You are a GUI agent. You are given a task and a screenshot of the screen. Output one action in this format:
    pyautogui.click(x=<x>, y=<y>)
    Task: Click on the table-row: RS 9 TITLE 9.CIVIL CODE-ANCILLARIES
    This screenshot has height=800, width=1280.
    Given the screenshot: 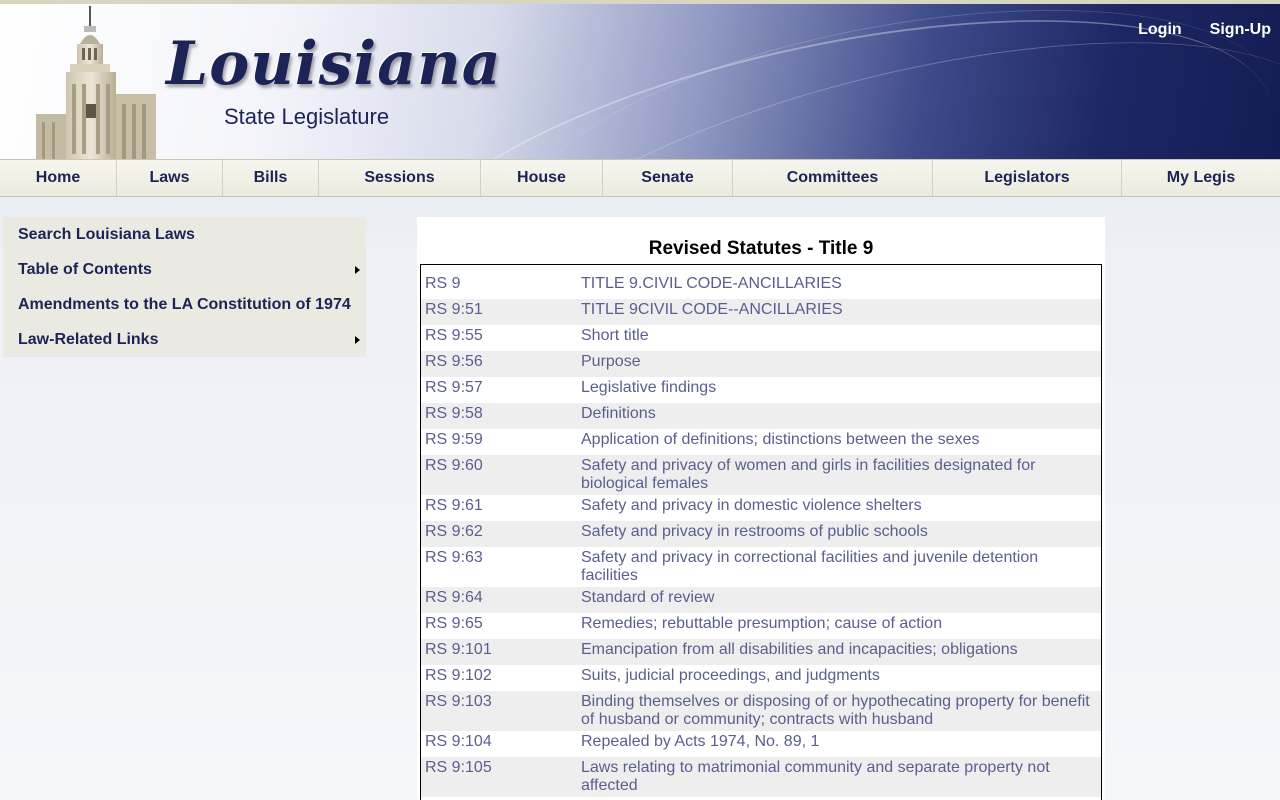 What is the action you would take?
    pyautogui.click(x=761, y=286)
    